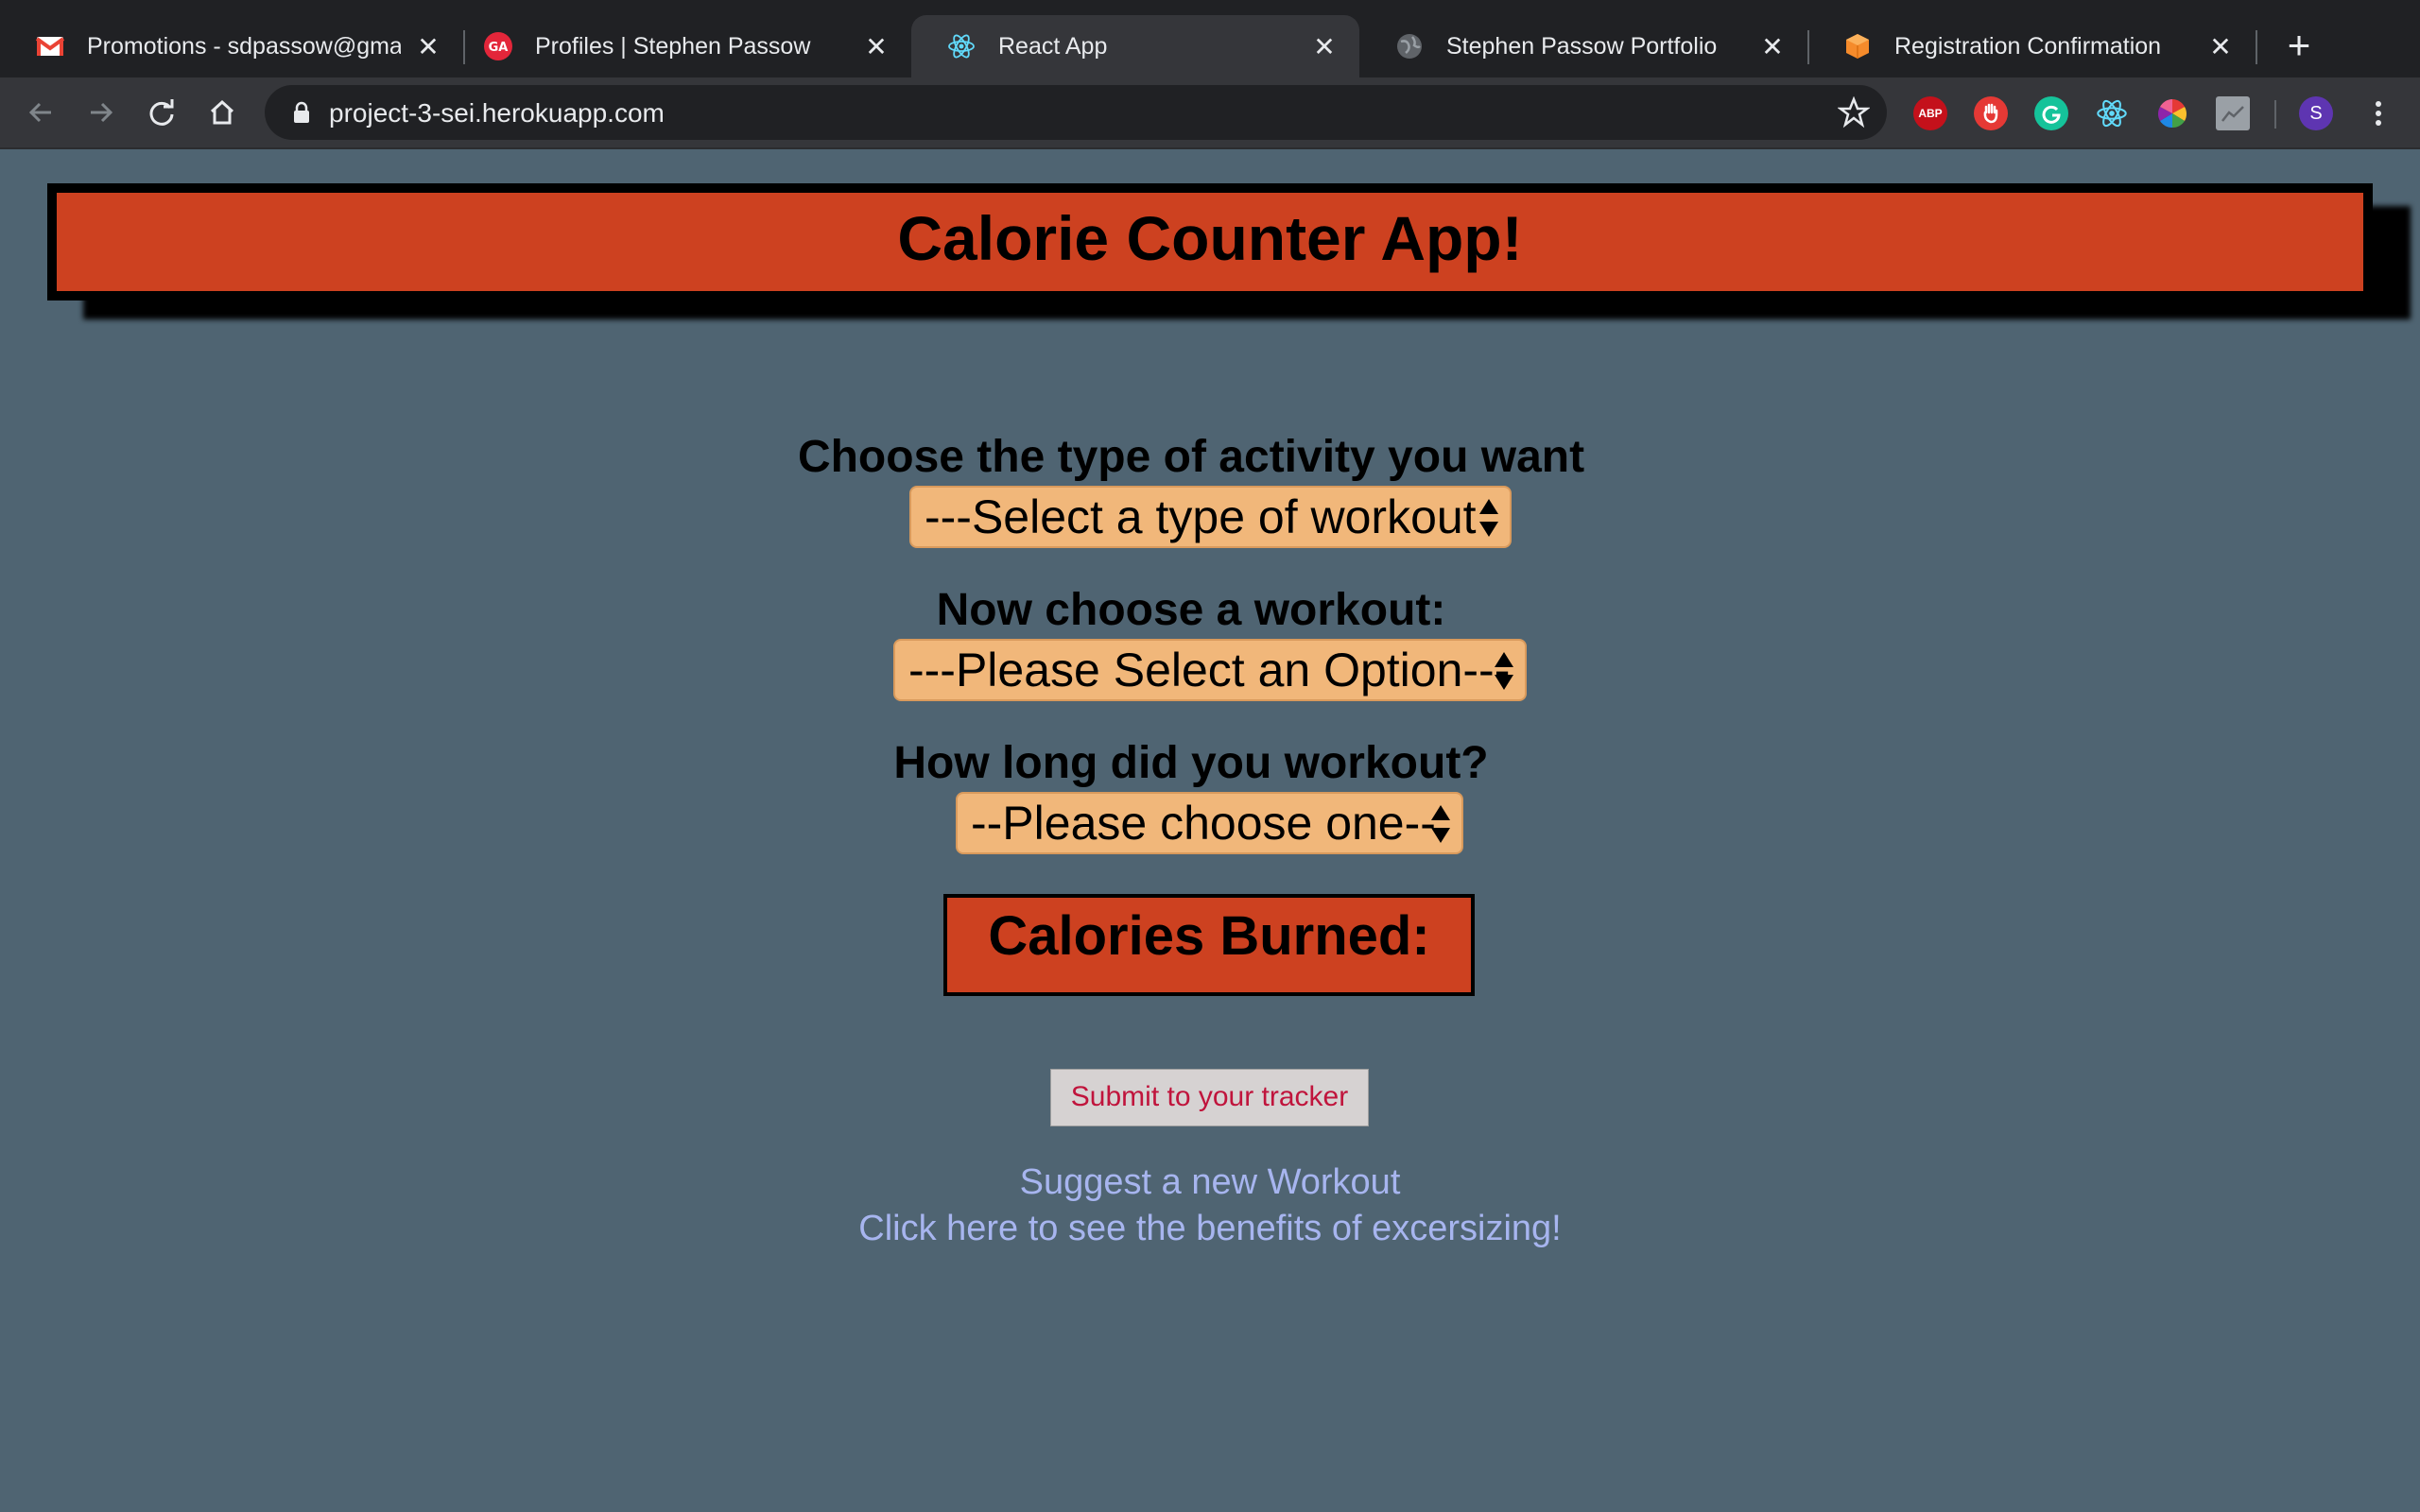 The width and height of the screenshot is (2420, 1512). What do you see at coordinates (1210, 238) in the screenshot?
I see `page-title: Calorie Counter App!` at bounding box center [1210, 238].